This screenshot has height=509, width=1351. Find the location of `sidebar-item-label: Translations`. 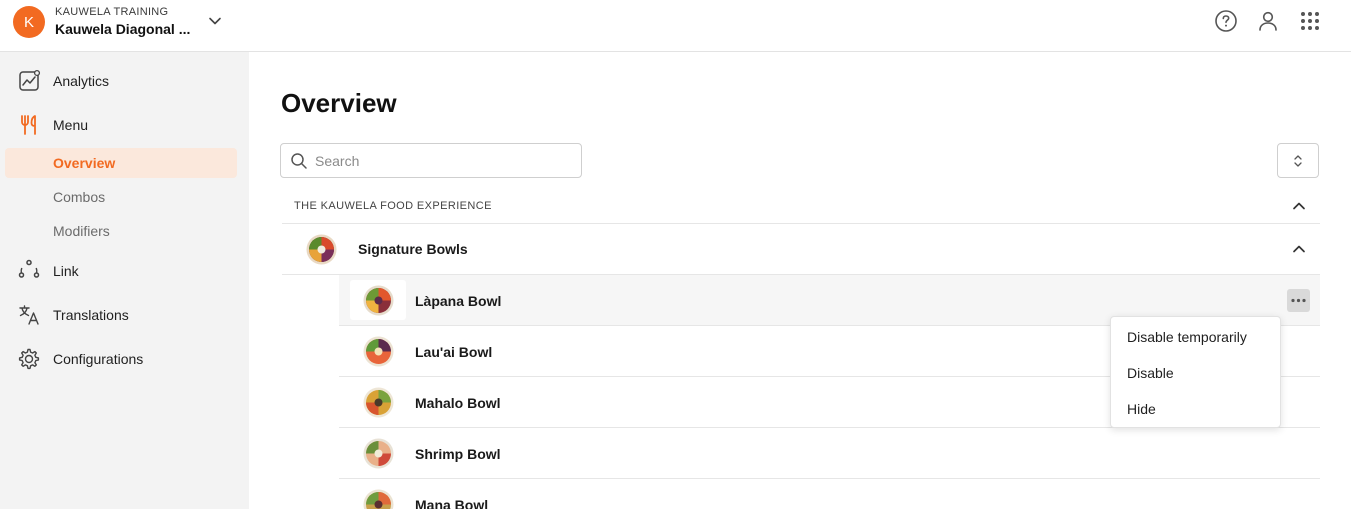

sidebar-item-label: Translations is located at coordinates (91, 315).